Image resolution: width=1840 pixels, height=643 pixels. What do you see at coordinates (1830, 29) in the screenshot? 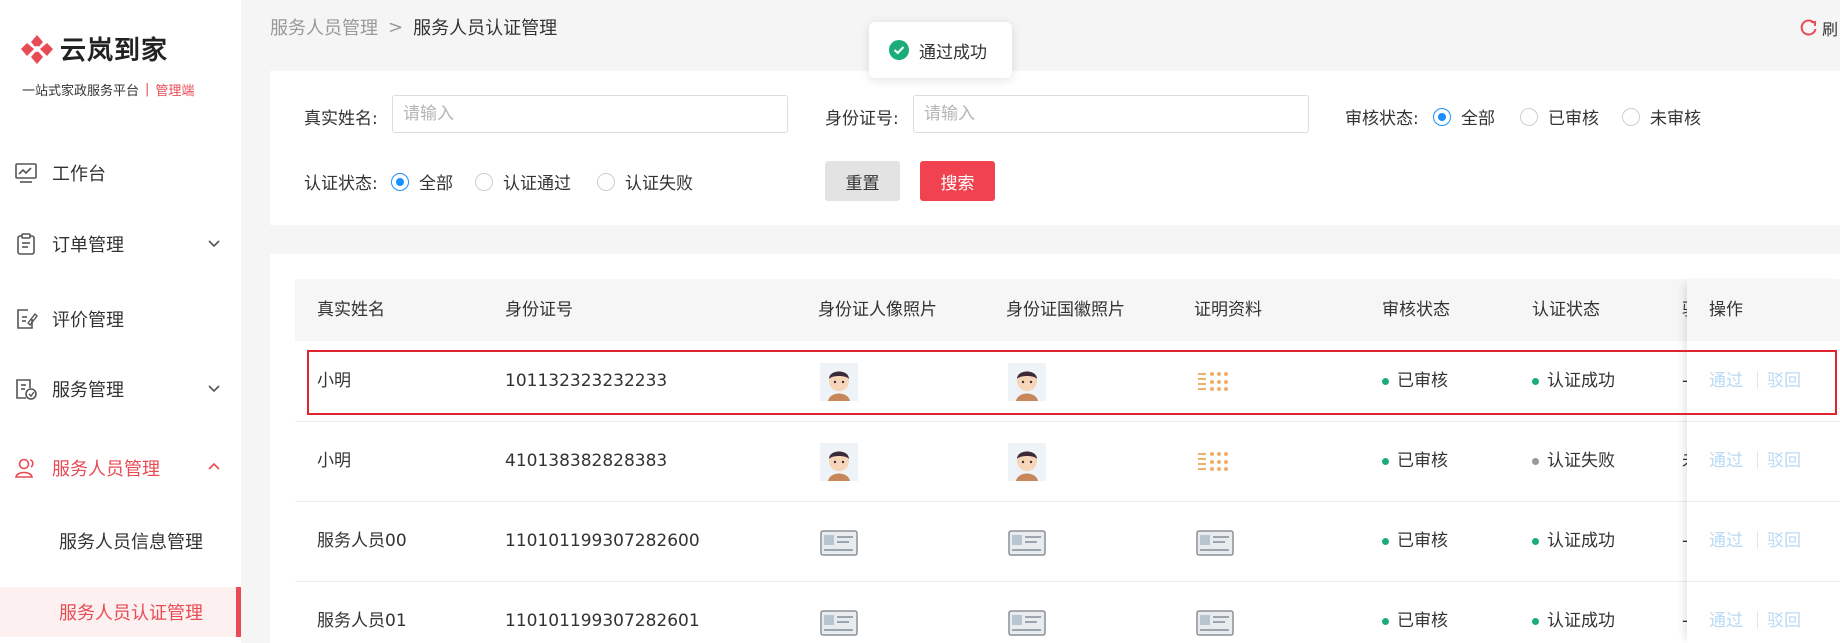
I see `refresh-label: 刷` at bounding box center [1830, 29].